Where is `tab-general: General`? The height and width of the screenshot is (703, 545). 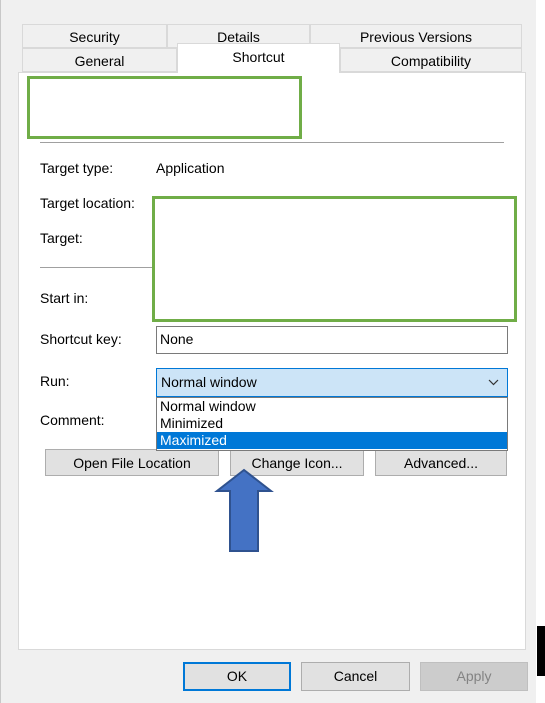 tab-general: General is located at coordinates (99, 60).